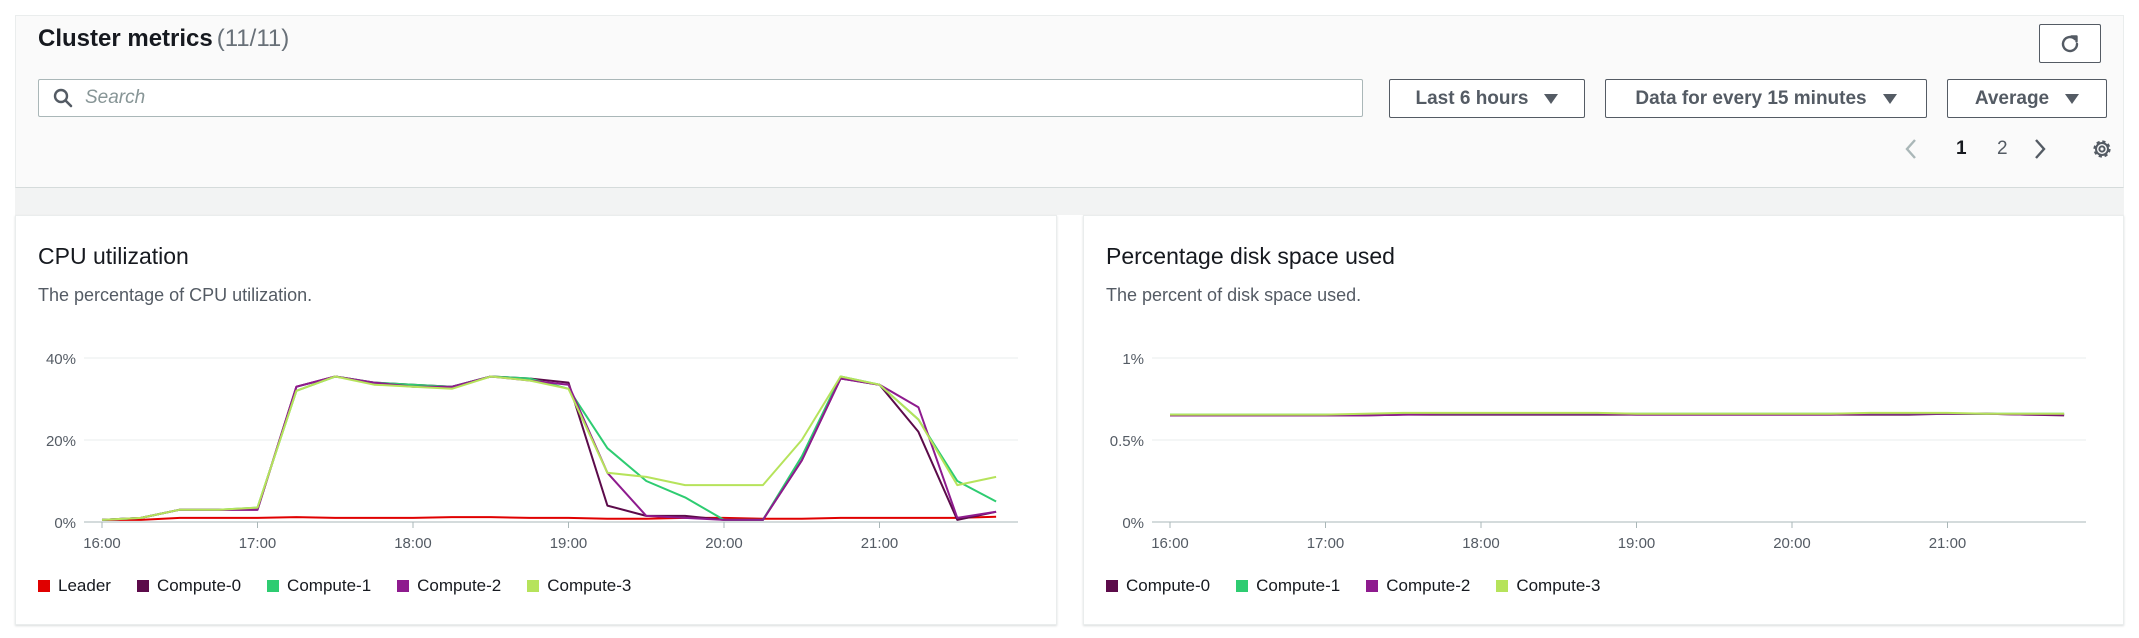  I want to click on statistic-dropdown: Average, so click(2027, 98).